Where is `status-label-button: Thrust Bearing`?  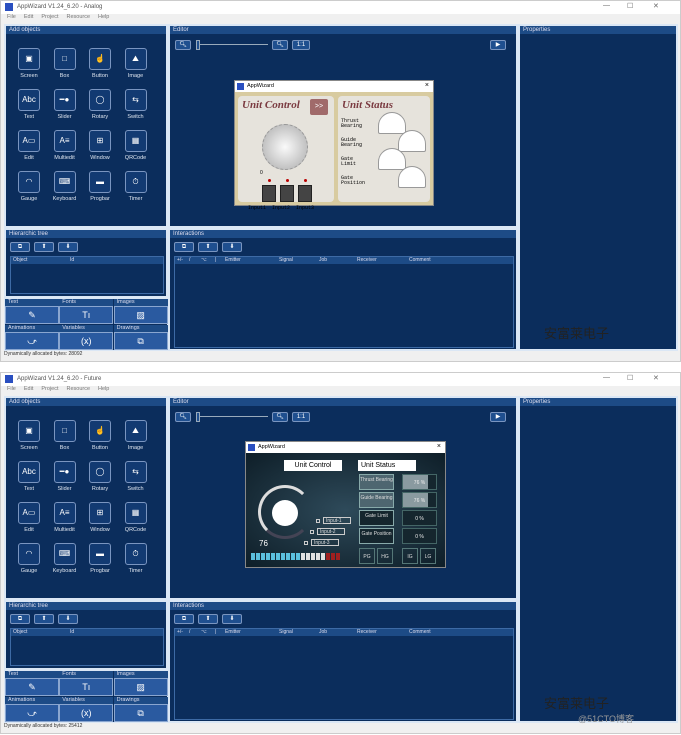
status-label-button: Thrust Bearing is located at coordinates (376, 482).